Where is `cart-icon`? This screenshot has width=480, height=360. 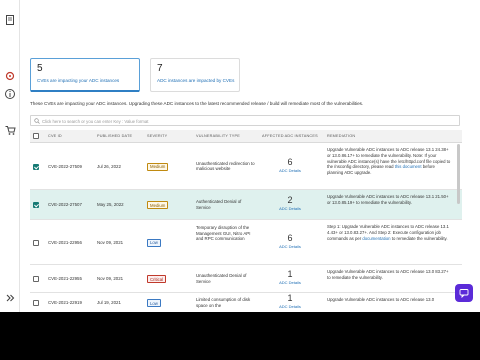 cart-icon is located at coordinates (10, 130).